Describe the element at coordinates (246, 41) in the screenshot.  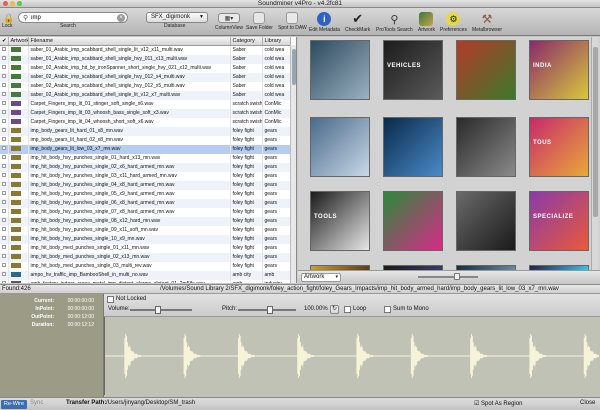
I see `column-header-category: Category` at that location.